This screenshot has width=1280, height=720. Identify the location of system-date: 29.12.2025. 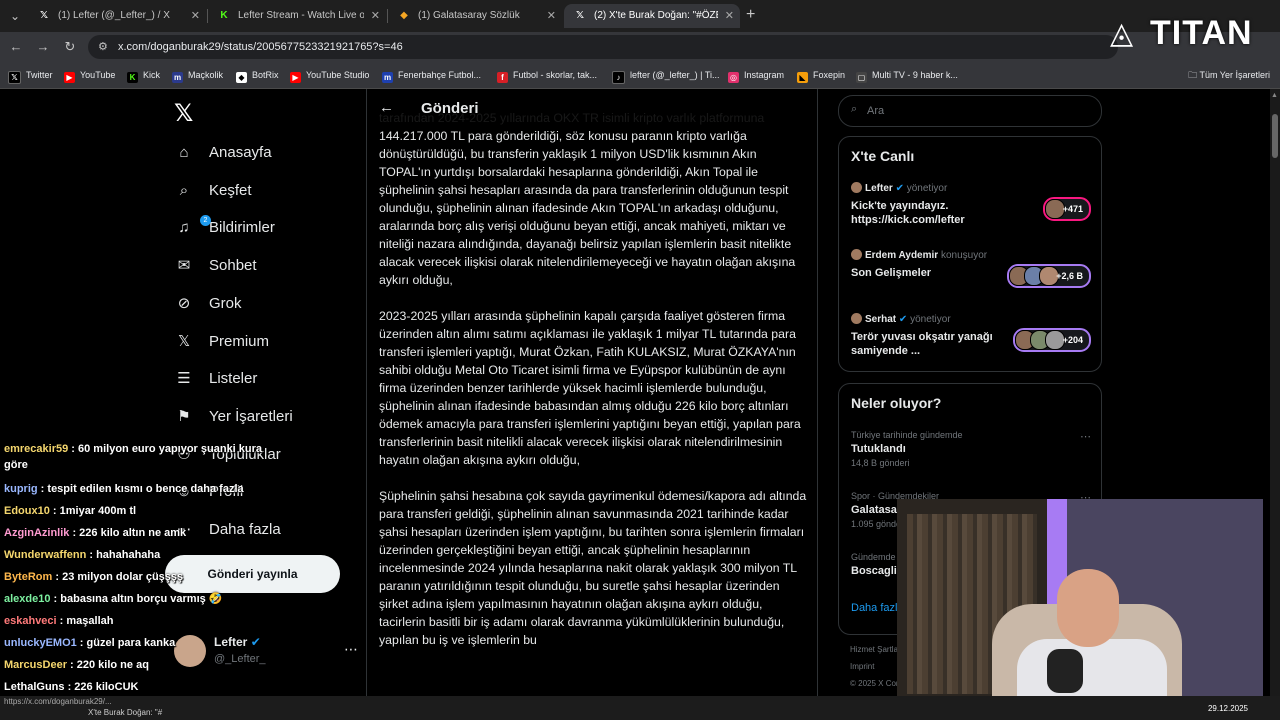
(1227, 708).